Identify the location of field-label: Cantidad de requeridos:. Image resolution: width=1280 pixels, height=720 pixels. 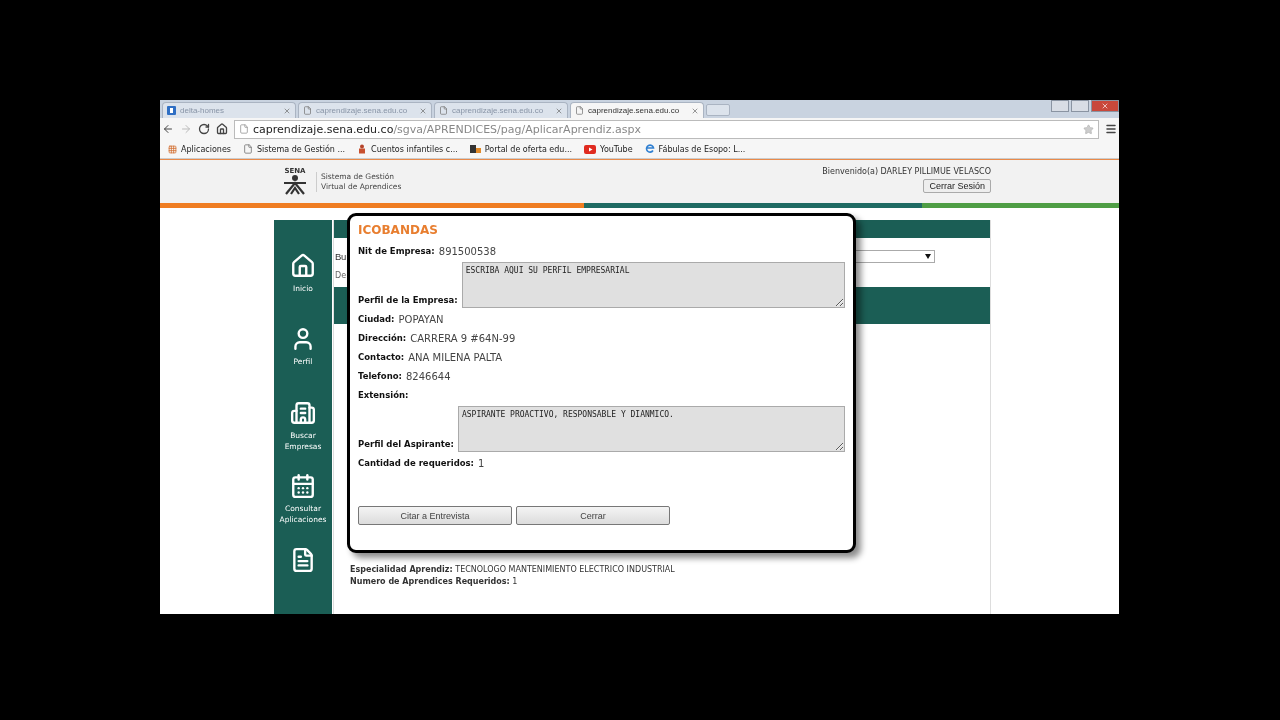
(416, 464).